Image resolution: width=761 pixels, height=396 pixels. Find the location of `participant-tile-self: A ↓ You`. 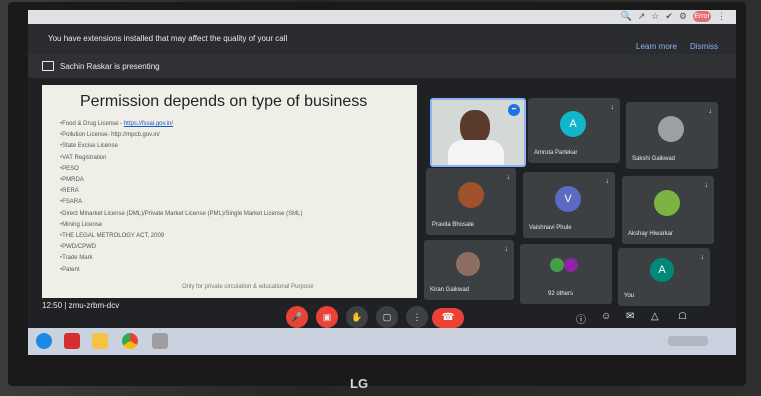

participant-tile-self: A ↓ You is located at coordinates (664, 277).